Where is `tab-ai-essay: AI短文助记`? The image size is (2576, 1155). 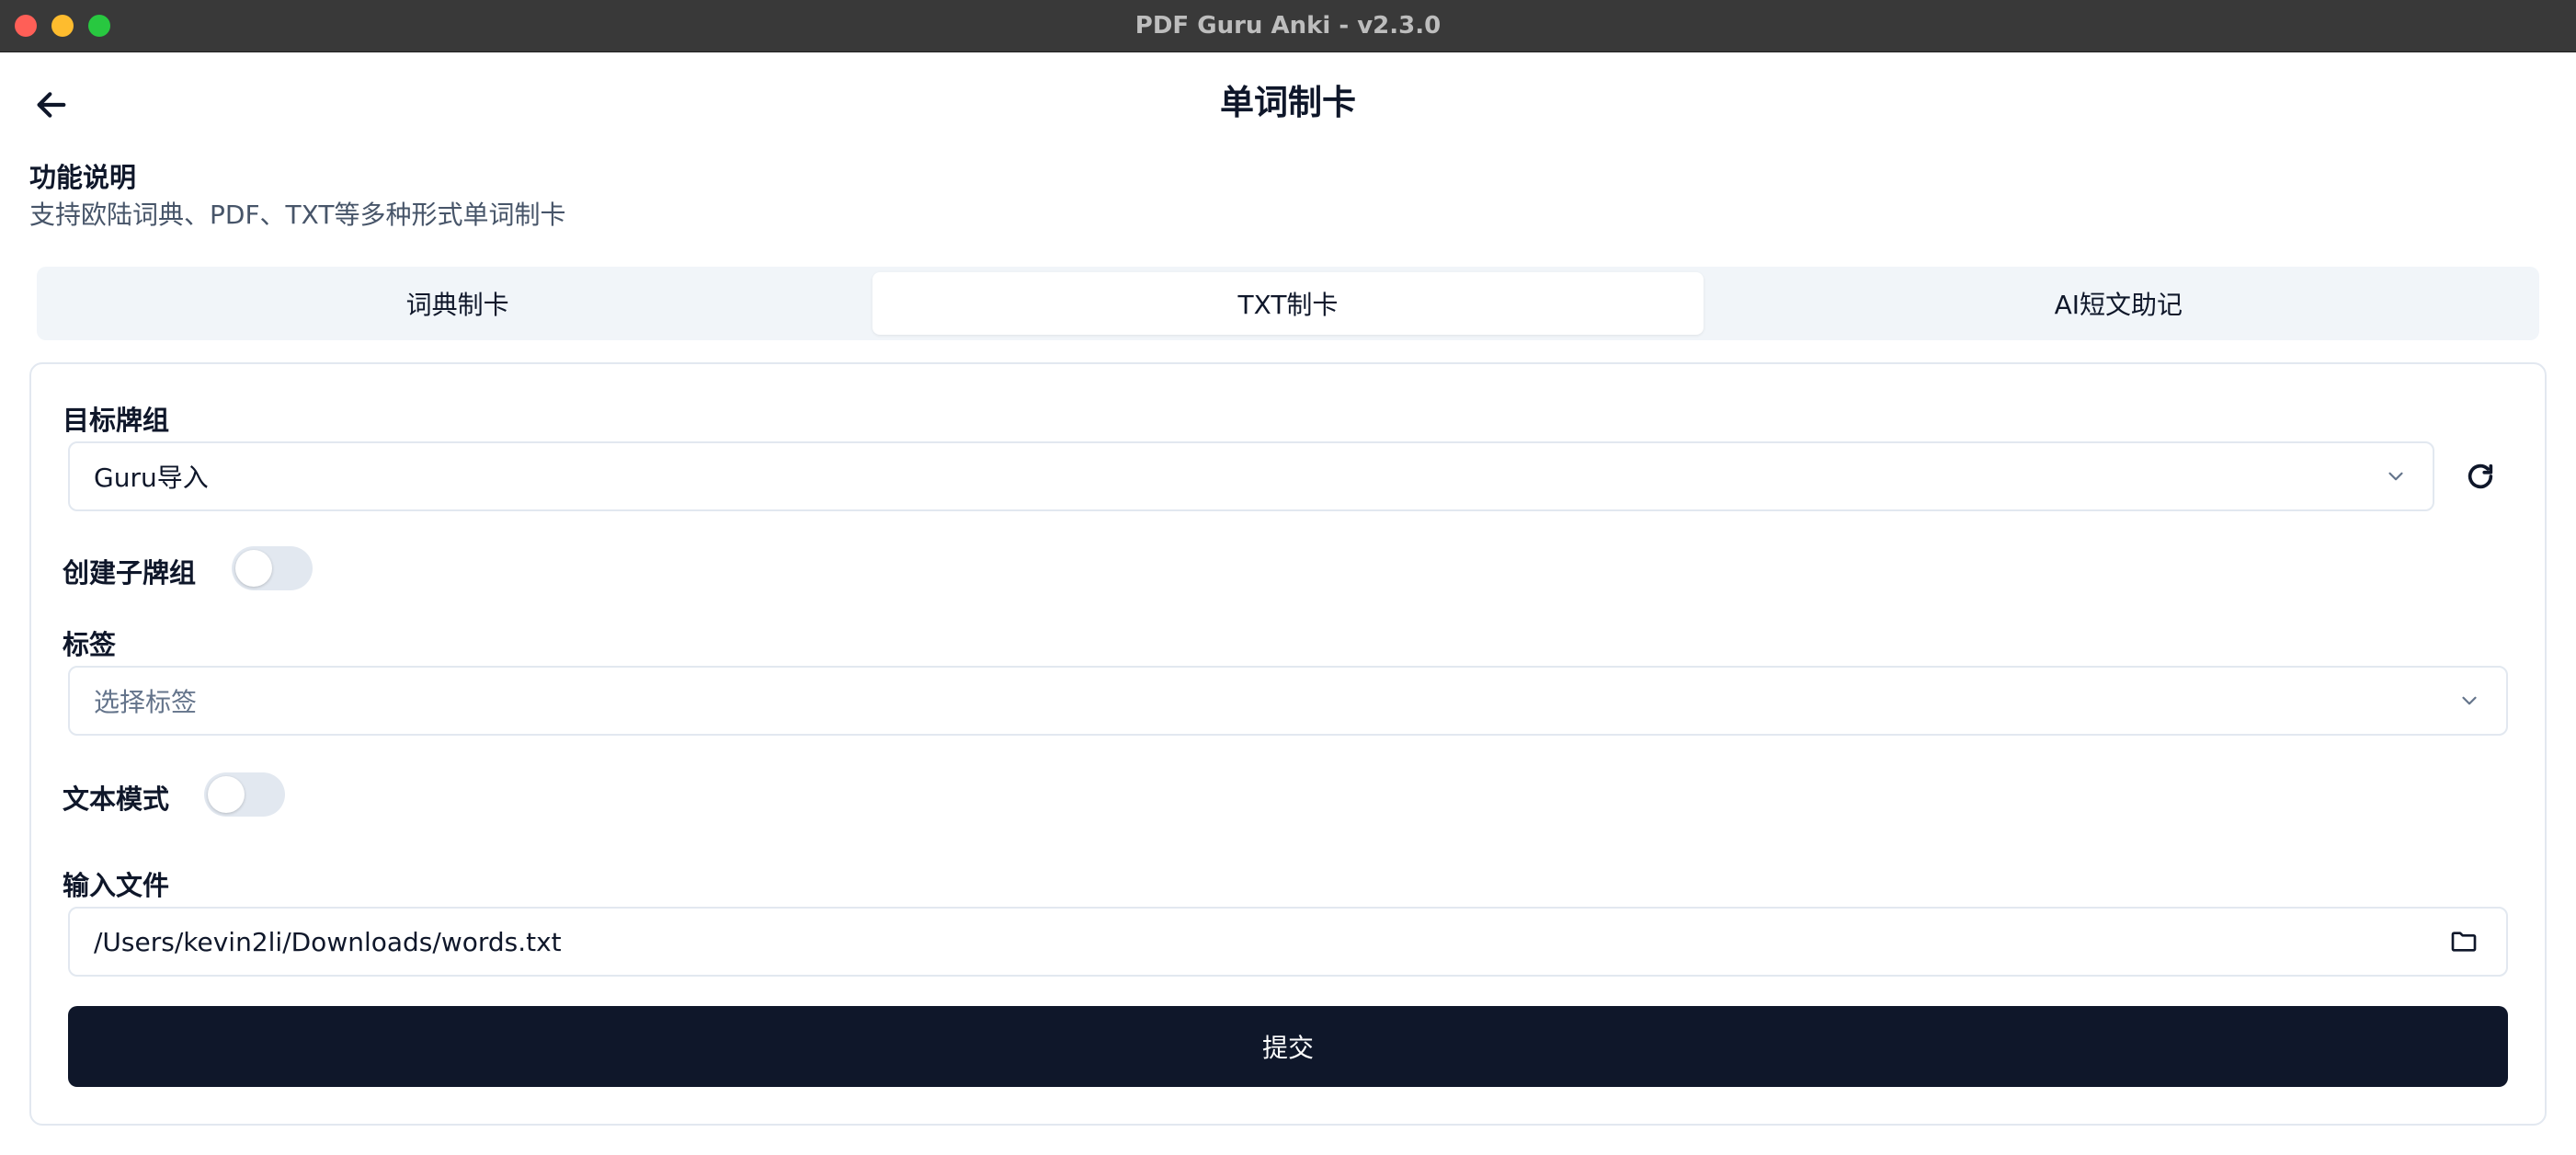 tab-ai-essay: AI短文助记 is located at coordinates (2119, 303).